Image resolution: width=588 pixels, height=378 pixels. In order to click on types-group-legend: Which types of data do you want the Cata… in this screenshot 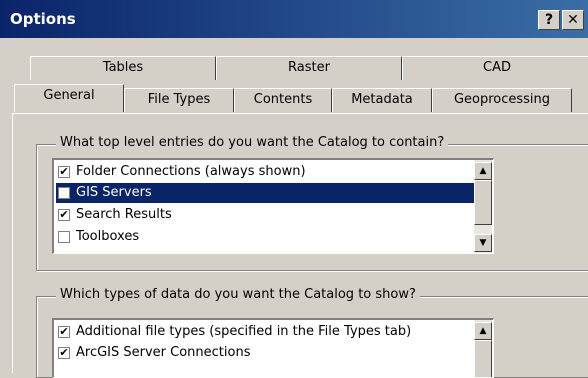, I will do `click(238, 294)`.